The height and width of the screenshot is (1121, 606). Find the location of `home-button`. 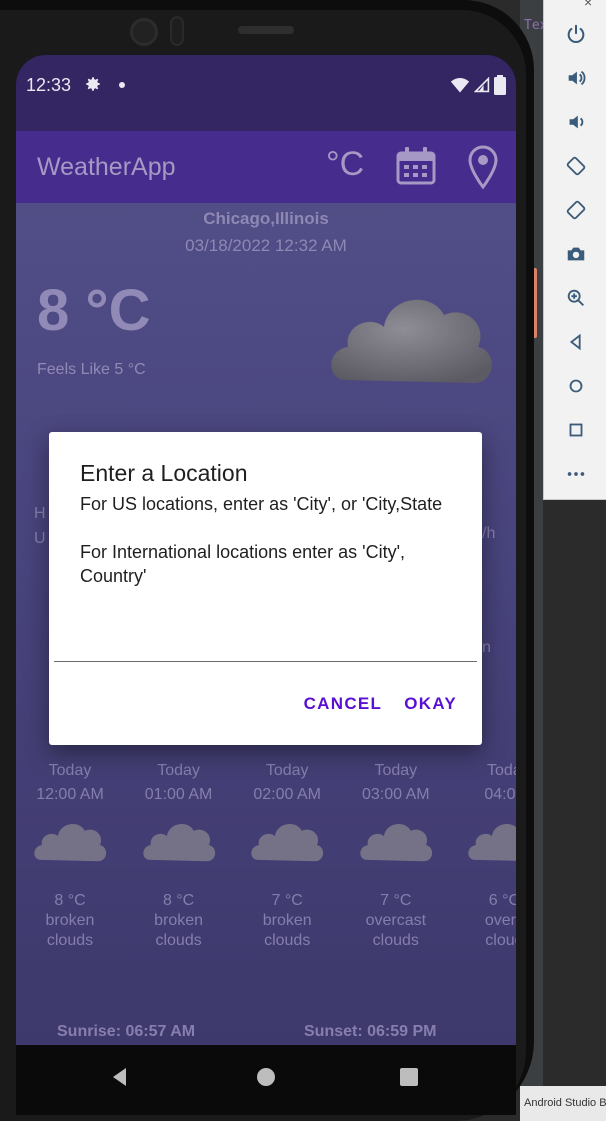

home-button is located at coordinates (575, 386).